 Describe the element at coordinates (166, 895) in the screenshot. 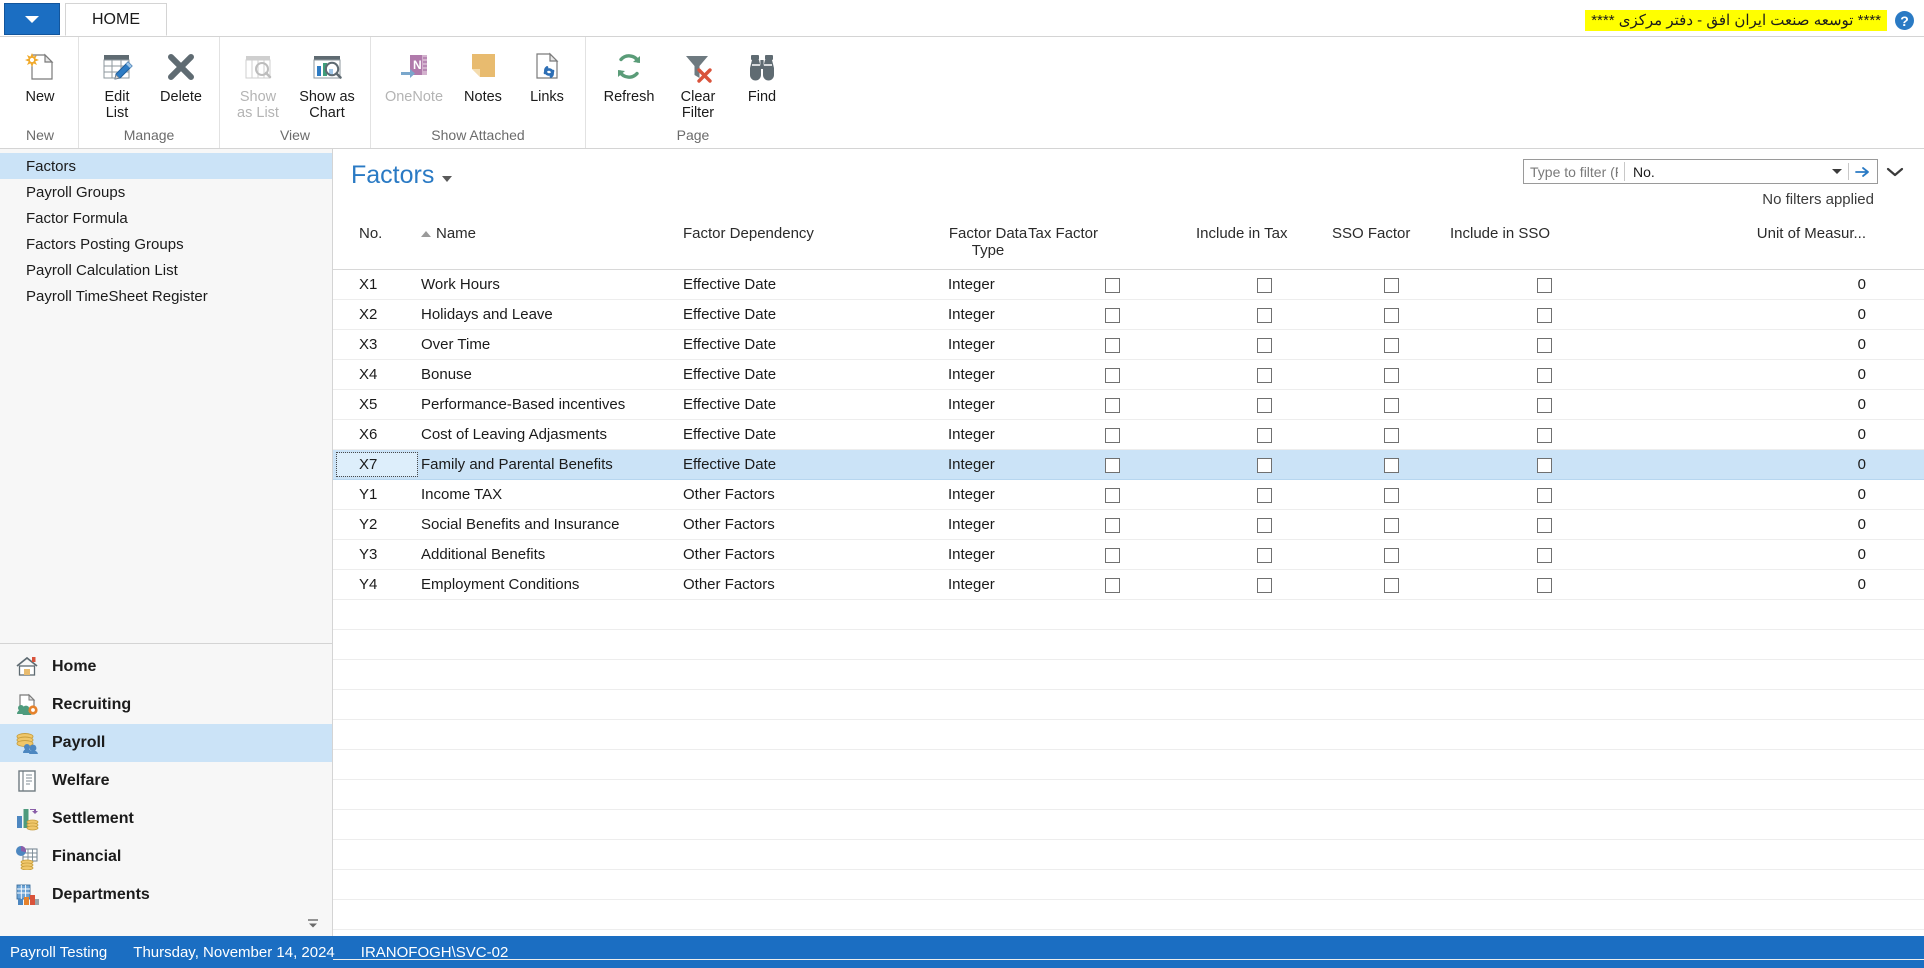

I see `module-item-departments: Departments` at that location.